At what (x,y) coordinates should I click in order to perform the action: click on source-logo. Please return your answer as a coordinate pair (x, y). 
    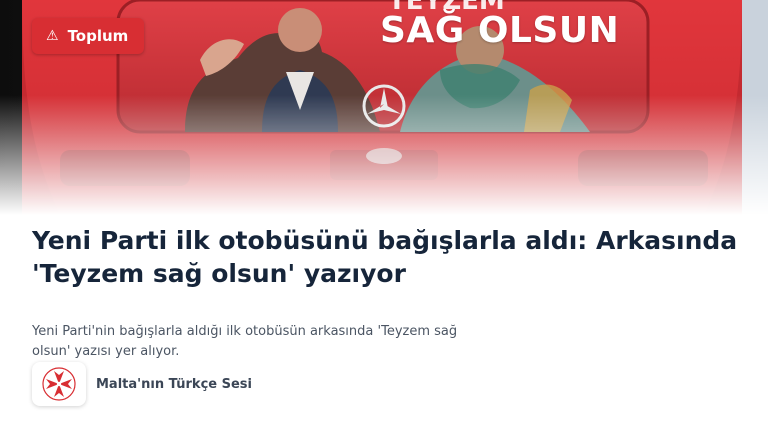
    Looking at the image, I should click on (59, 384).